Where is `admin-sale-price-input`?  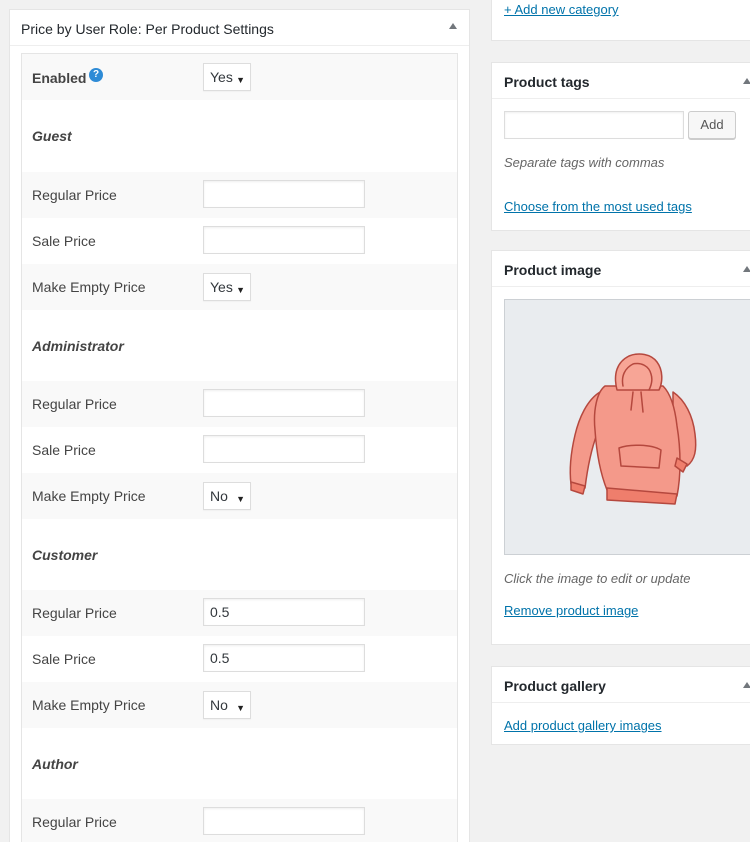 admin-sale-price-input is located at coordinates (284, 449).